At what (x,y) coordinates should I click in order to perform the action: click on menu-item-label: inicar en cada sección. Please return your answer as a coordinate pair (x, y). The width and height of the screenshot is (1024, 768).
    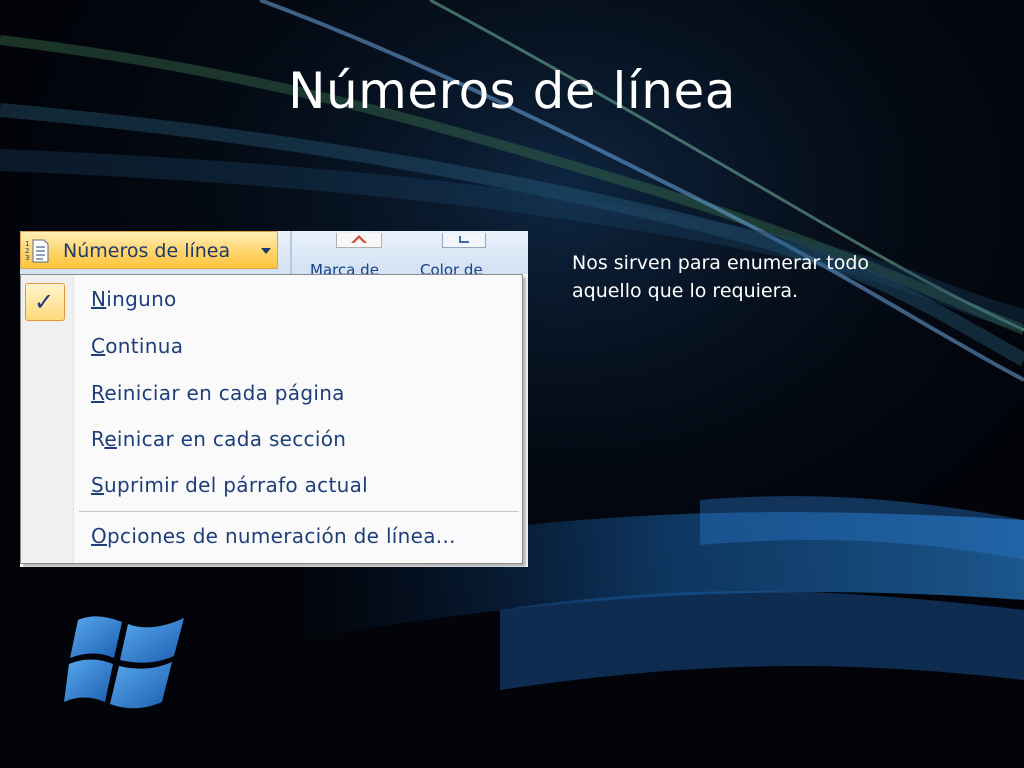
    Looking at the image, I should click on (231, 439).